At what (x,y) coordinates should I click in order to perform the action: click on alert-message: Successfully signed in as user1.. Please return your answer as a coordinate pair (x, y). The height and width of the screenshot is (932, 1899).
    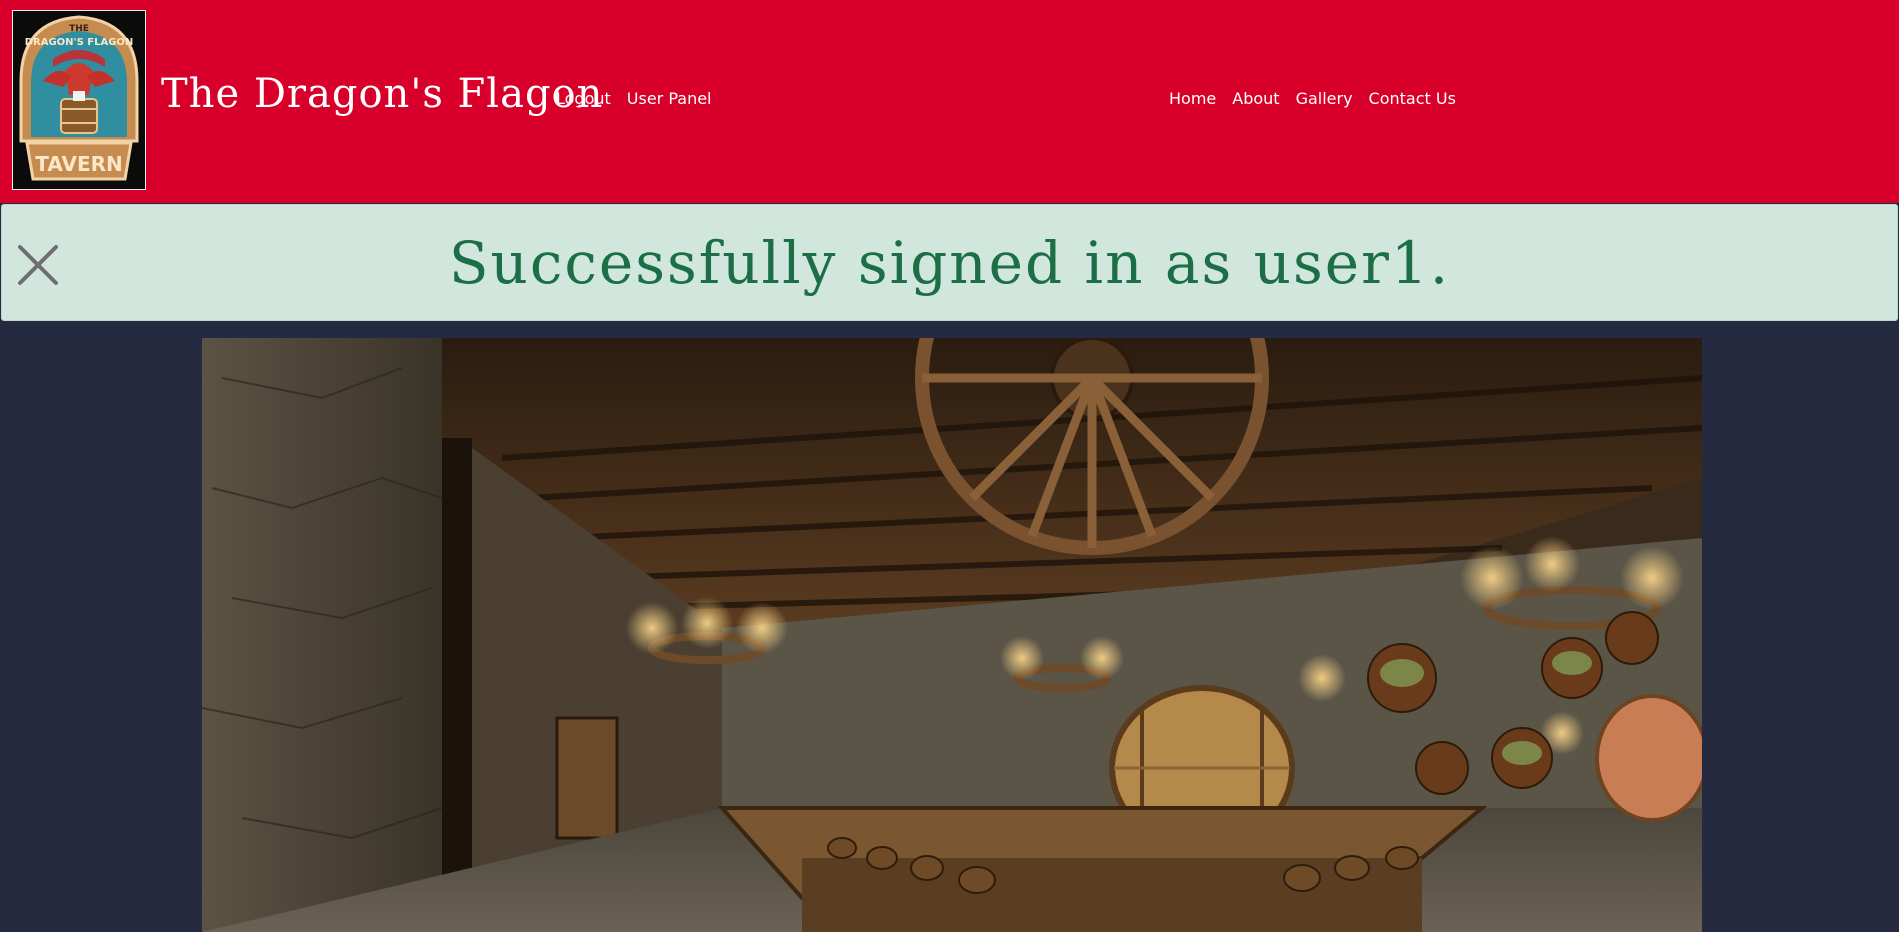
    Looking at the image, I should click on (949, 263).